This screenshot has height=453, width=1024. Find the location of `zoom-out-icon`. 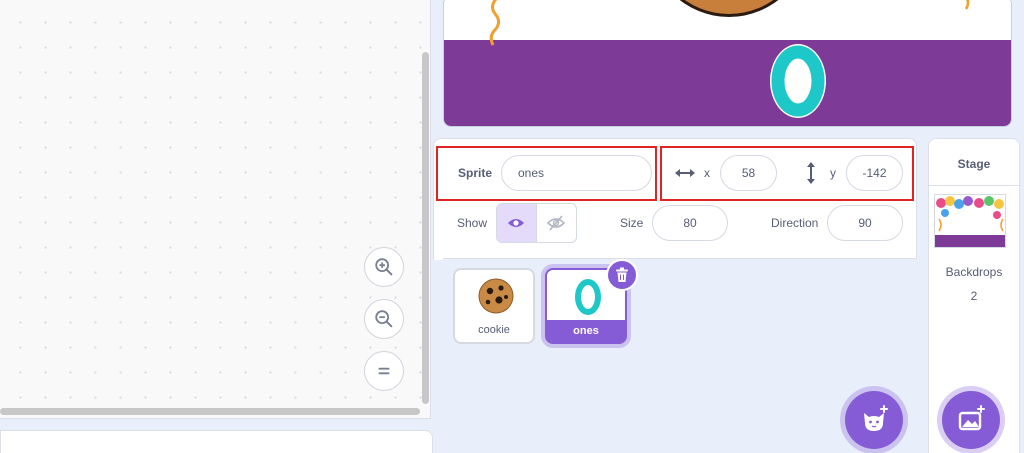

zoom-out-icon is located at coordinates (384, 319).